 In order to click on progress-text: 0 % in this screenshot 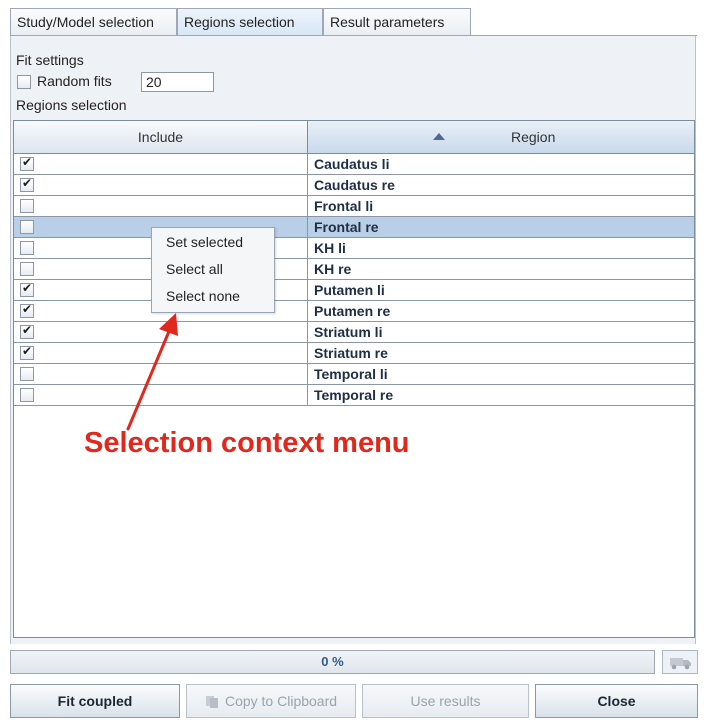, I will do `click(332, 661)`.